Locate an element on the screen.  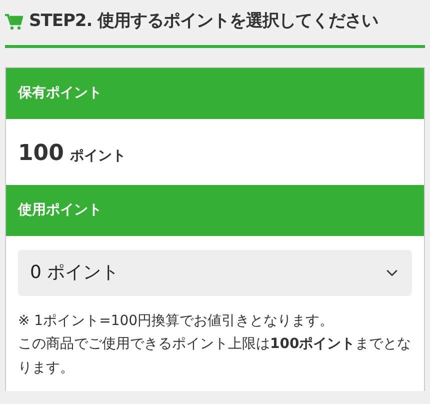
points-select: 0 ポイント is located at coordinates (215, 273).